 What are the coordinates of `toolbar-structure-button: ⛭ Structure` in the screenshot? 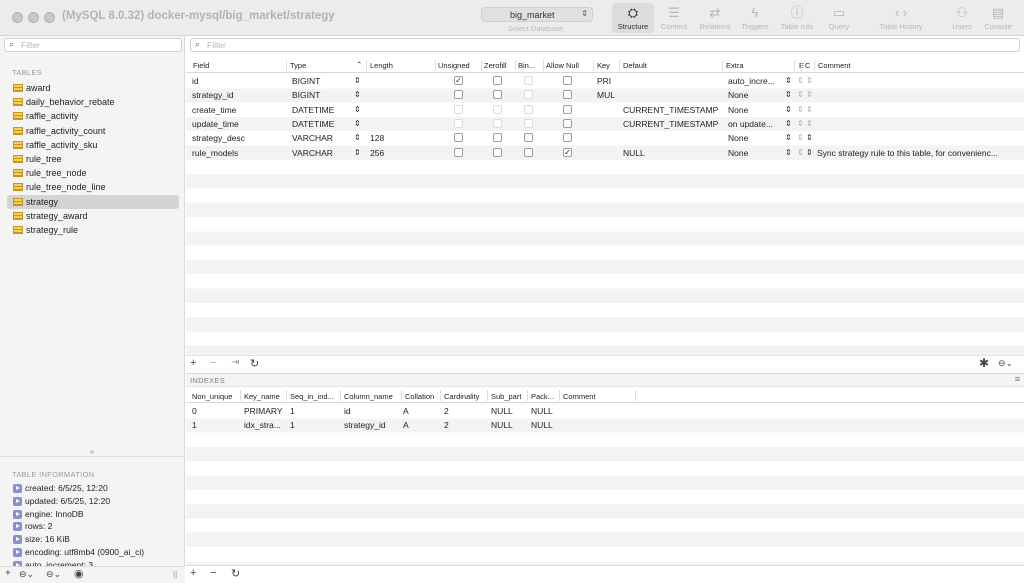 It's located at (633, 18).